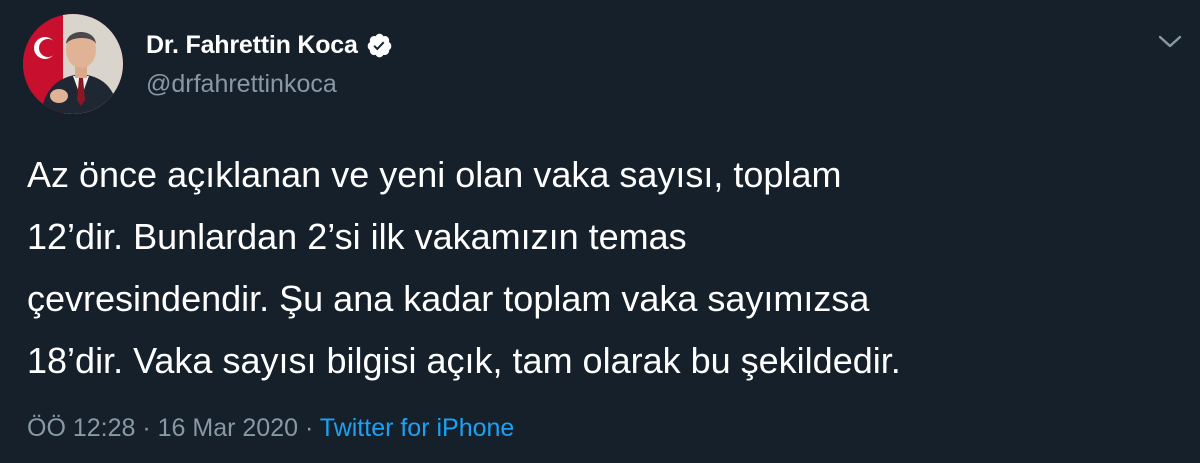  Describe the element at coordinates (417, 428) in the screenshot. I see `tweet-source-link: Twitter for iPhone` at that location.